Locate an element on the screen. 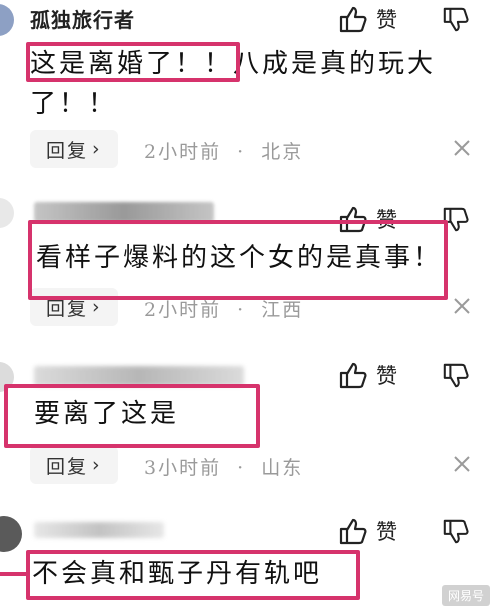 Image resolution: width=500 pixels, height=614 pixels. location: 北京 is located at coordinates (282, 152).